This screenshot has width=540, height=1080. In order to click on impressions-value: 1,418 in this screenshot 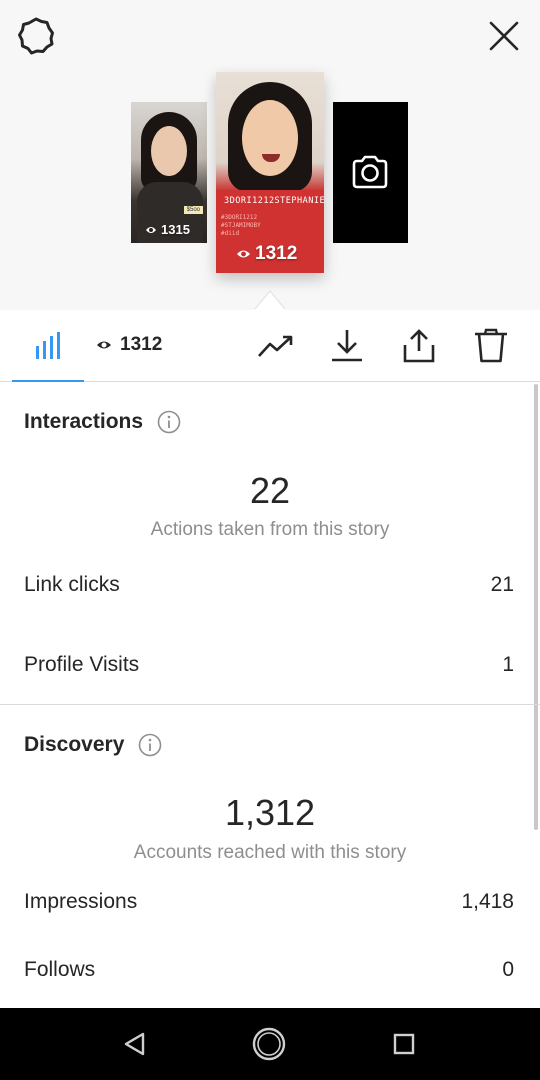, I will do `click(487, 901)`.